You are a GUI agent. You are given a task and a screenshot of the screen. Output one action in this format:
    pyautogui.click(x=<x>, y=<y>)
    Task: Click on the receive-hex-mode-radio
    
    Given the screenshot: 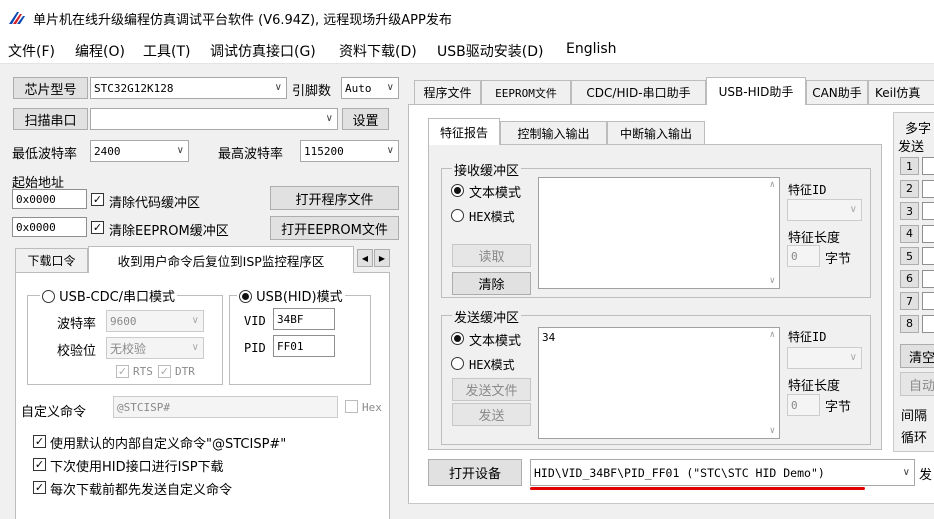 What is the action you would take?
    pyautogui.click(x=457, y=215)
    